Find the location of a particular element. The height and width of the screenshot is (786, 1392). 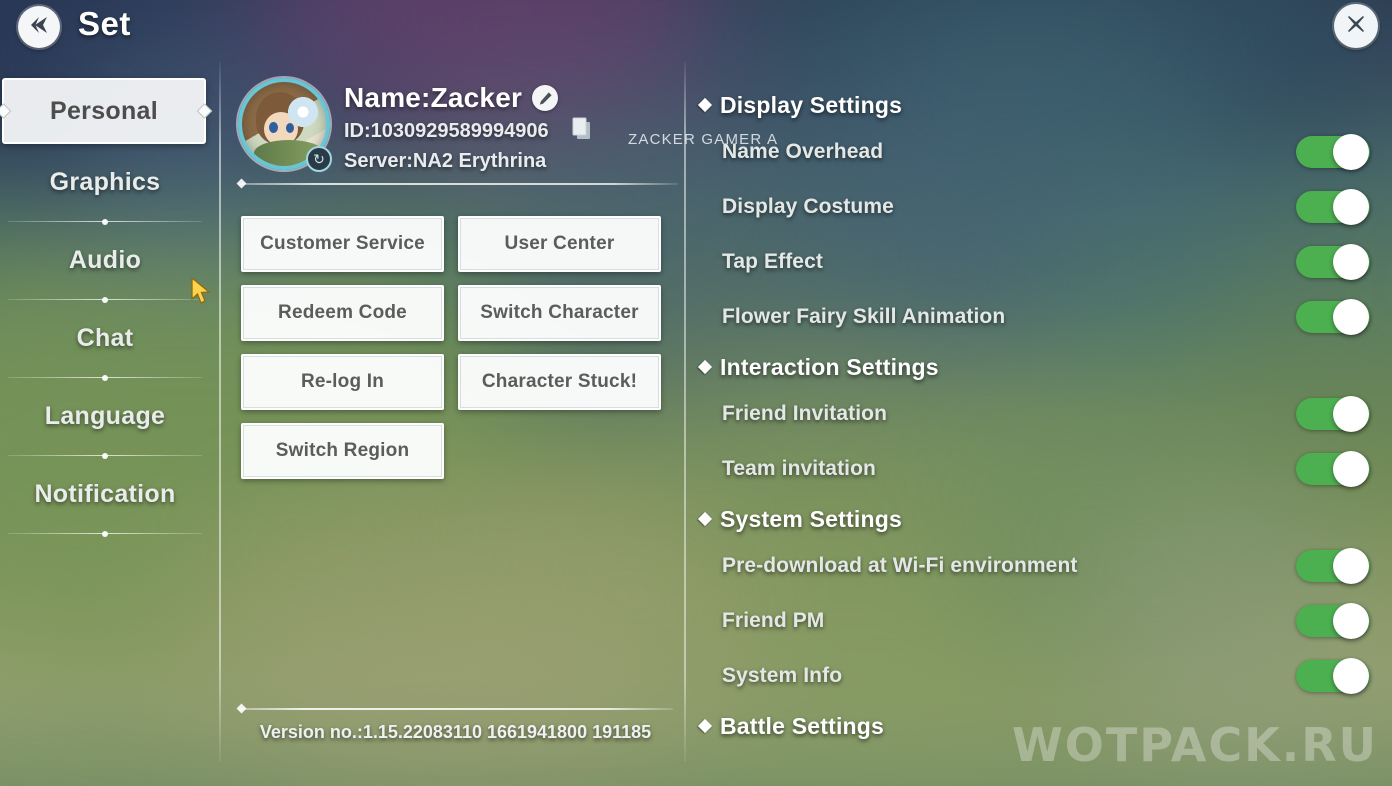

section-title: Interaction Settings is located at coordinates (829, 366).